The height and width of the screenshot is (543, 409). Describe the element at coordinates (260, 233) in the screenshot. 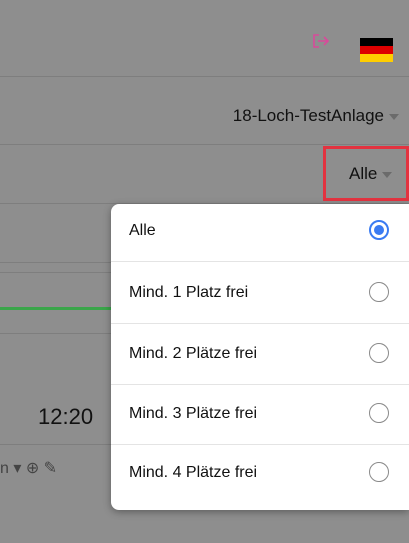

I see `dropdown-option-alle: Alle` at that location.